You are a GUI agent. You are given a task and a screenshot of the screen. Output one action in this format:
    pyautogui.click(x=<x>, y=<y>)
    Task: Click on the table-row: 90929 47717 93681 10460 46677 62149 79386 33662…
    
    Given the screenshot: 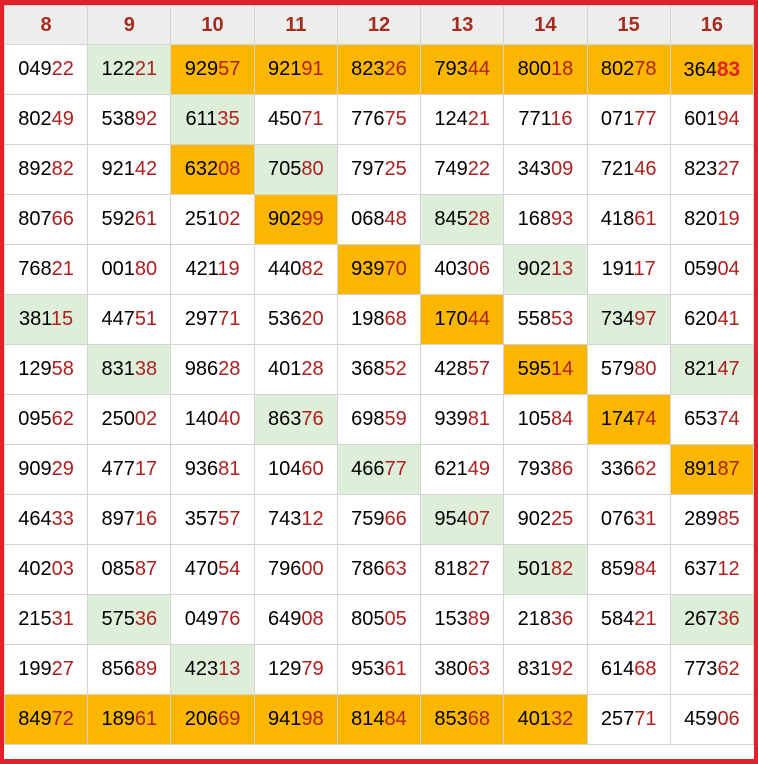 What is the action you would take?
    pyautogui.click(x=379, y=469)
    